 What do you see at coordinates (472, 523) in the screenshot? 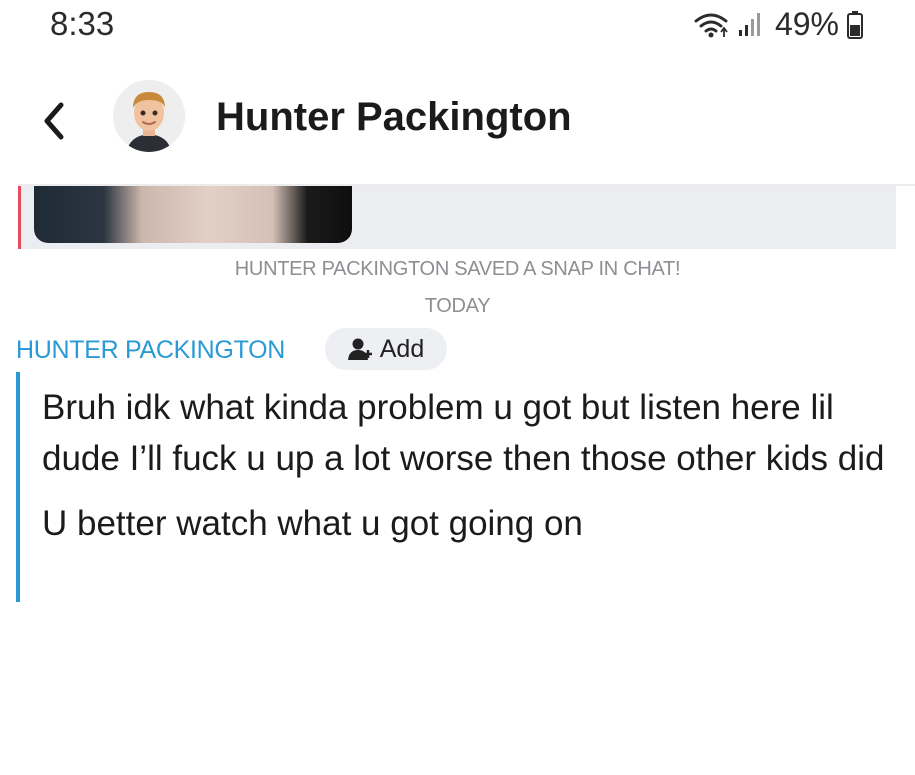
I see `chat-message: U better watch what u got going on` at bounding box center [472, 523].